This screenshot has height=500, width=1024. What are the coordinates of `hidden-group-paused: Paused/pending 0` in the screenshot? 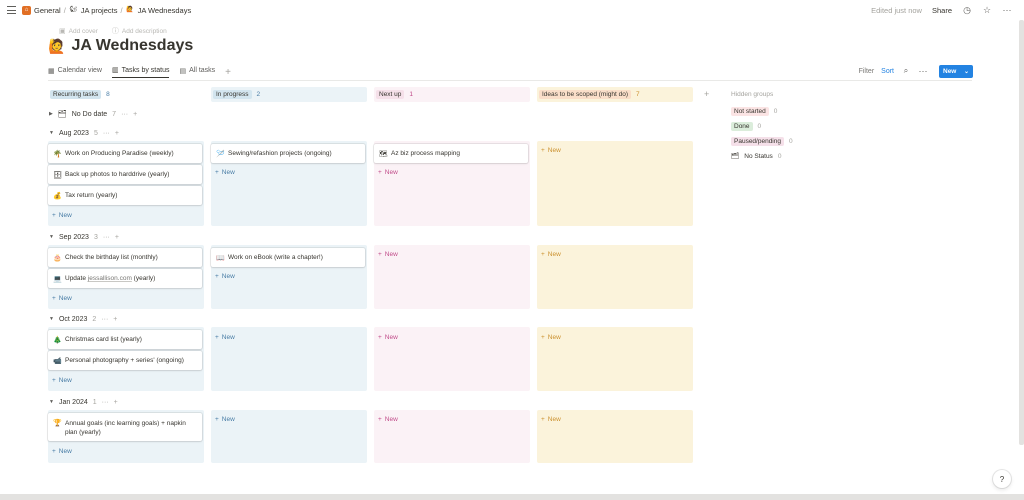 It's located at (762, 141).